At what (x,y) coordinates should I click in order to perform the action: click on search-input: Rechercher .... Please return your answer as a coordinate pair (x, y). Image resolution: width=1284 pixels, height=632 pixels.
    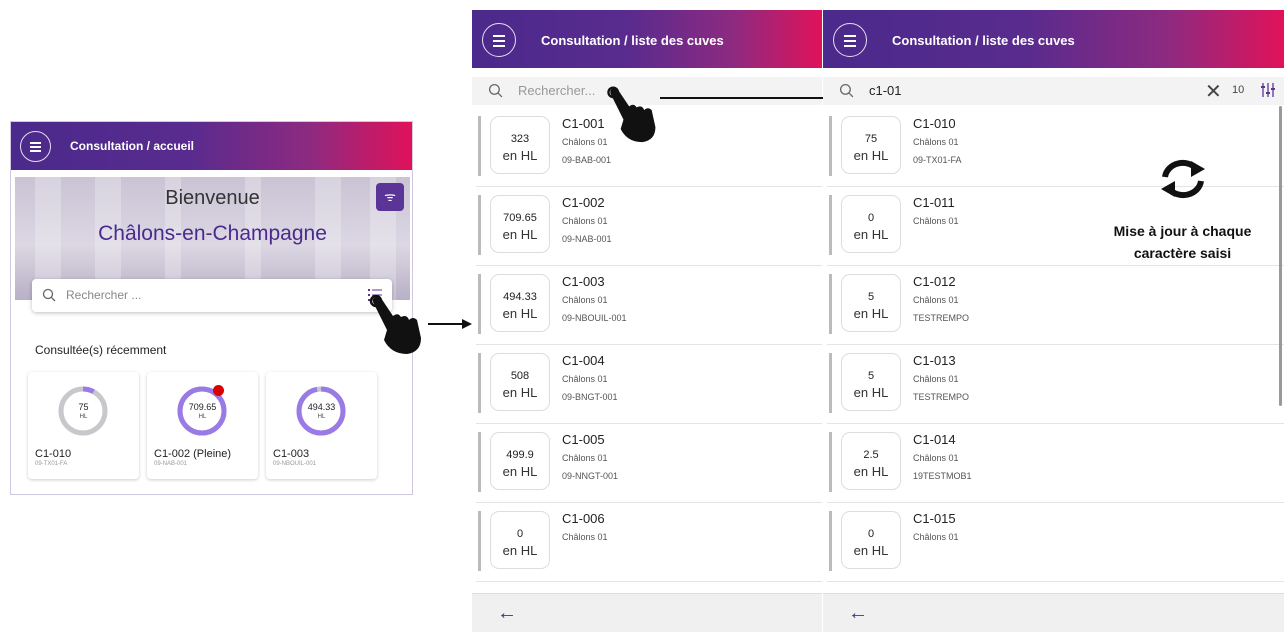
    Looking at the image, I should click on (103, 295).